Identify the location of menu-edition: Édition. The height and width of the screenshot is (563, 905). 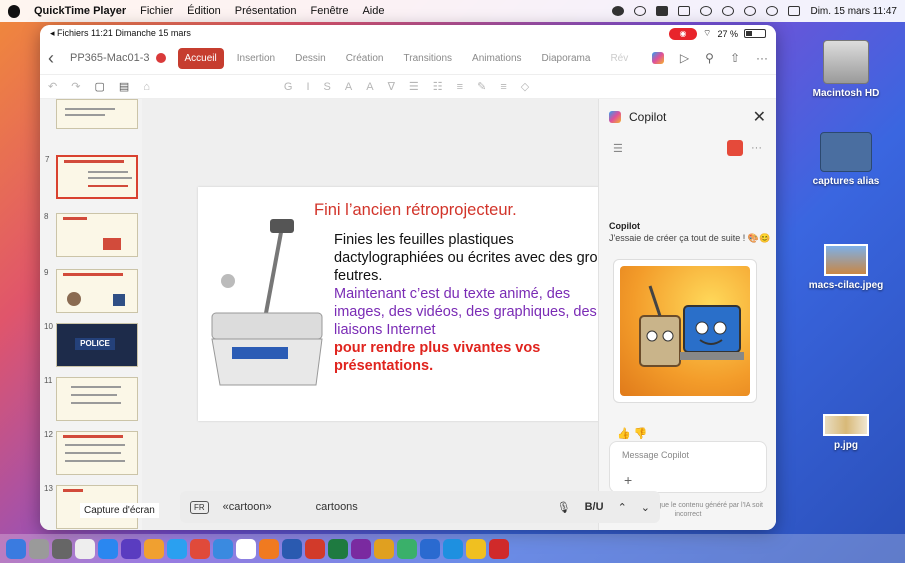
(204, 11).